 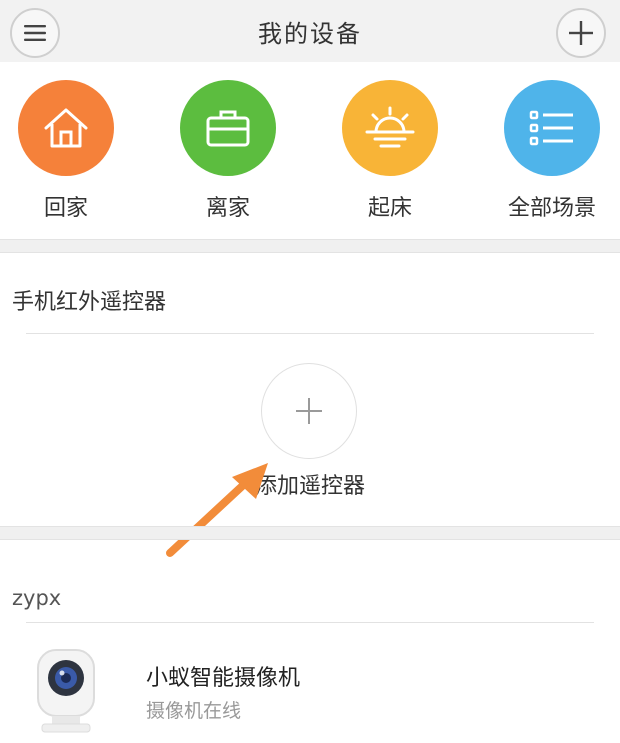 I want to click on add-remote-label: 添加遥控器, so click(x=310, y=484).